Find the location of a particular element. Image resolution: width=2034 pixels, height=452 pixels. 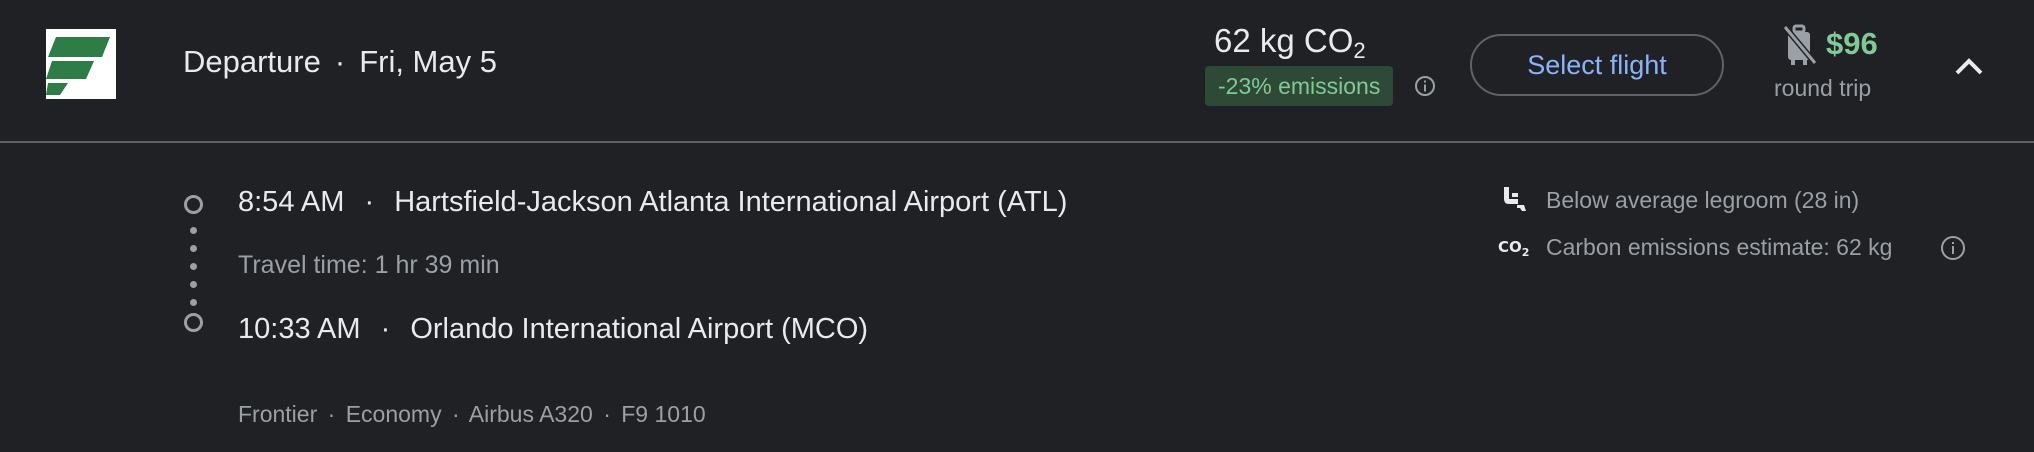

direction-label: Departure is located at coordinates (252, 61).